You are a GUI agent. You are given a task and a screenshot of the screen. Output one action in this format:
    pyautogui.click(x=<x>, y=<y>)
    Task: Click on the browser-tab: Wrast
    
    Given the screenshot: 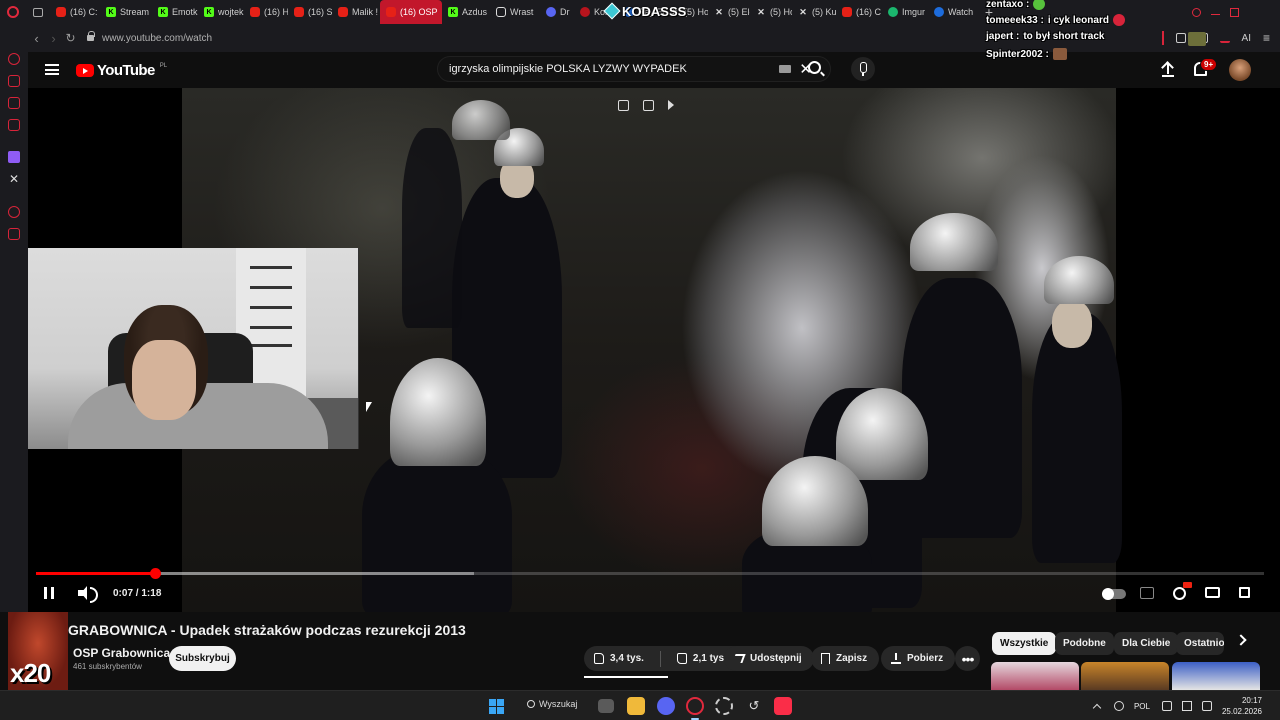 What is the action you would take?
    pyautogui.click(x=515, y=12)
    